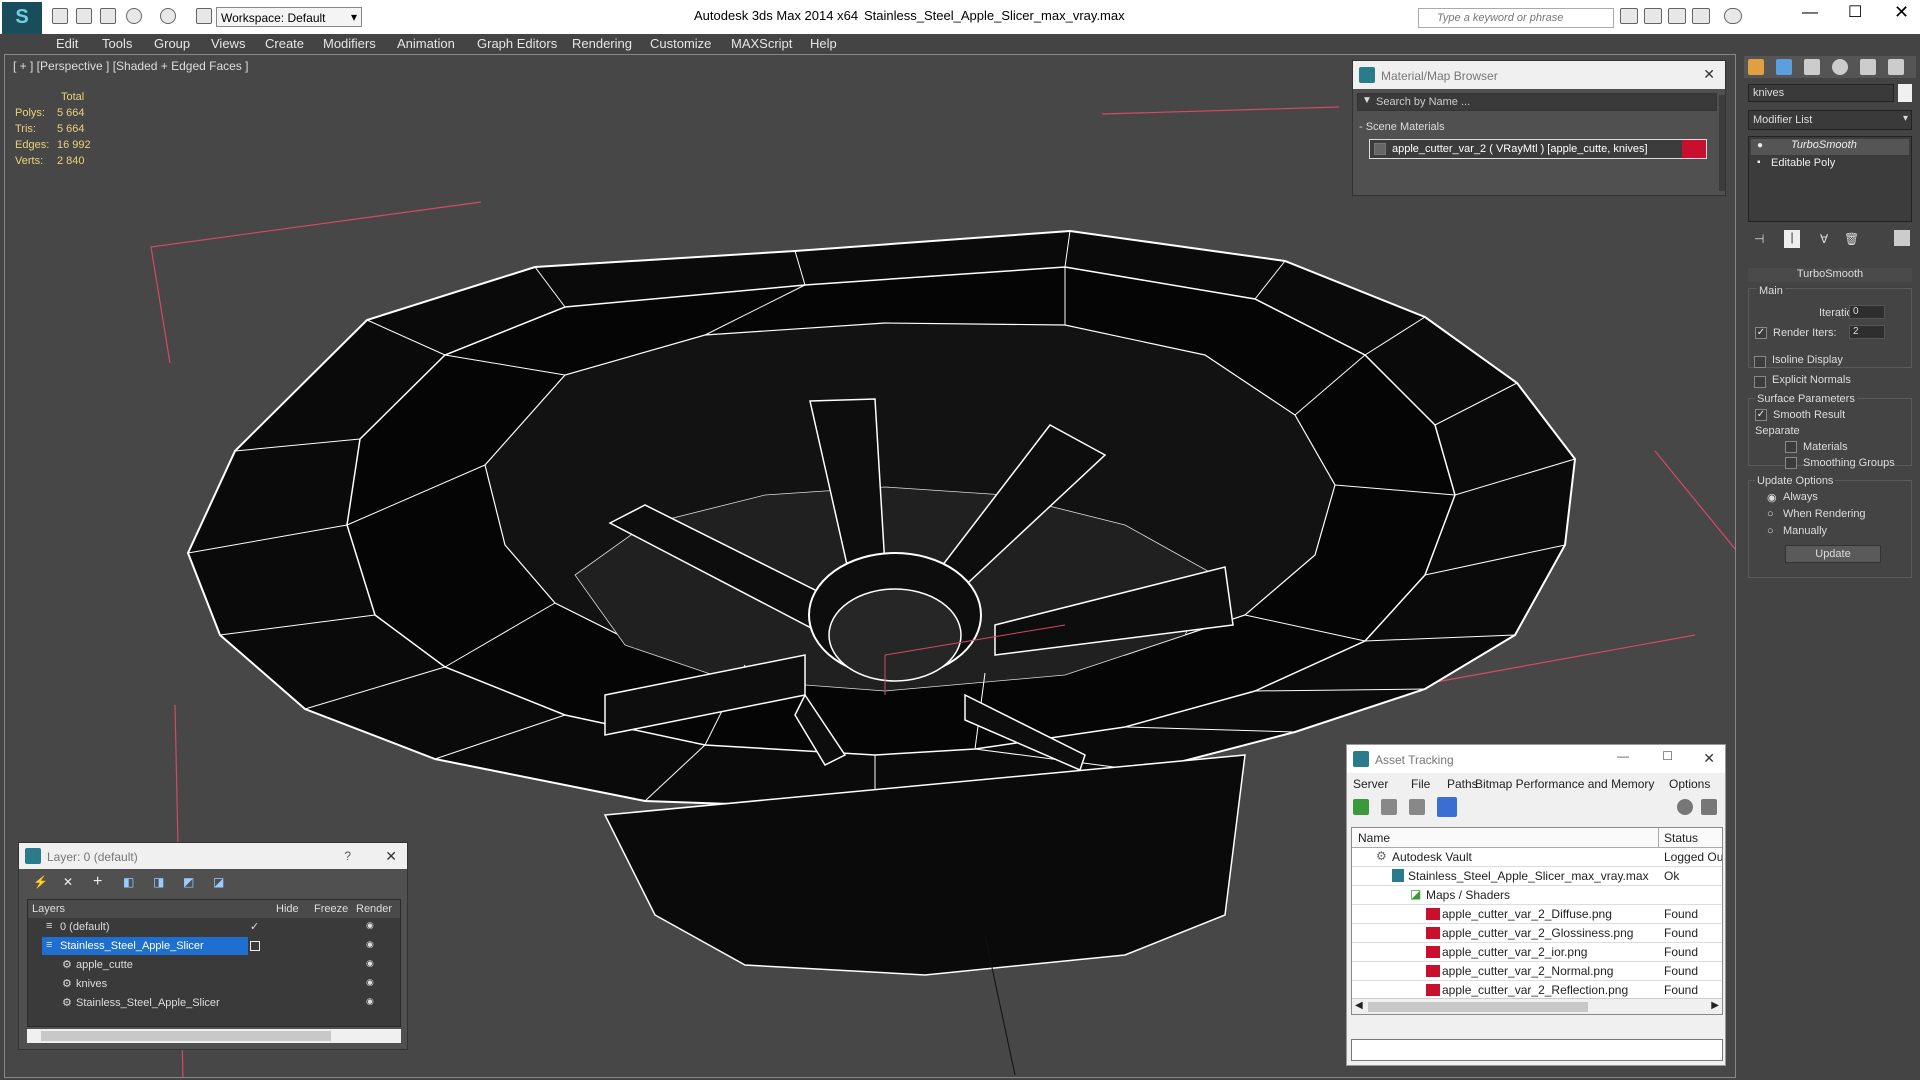 This screenshot has width=1920, height=1080. Describe the element at coordinates (426, 43) in the screenshot. I see `menu-animation: Animation` at that location.